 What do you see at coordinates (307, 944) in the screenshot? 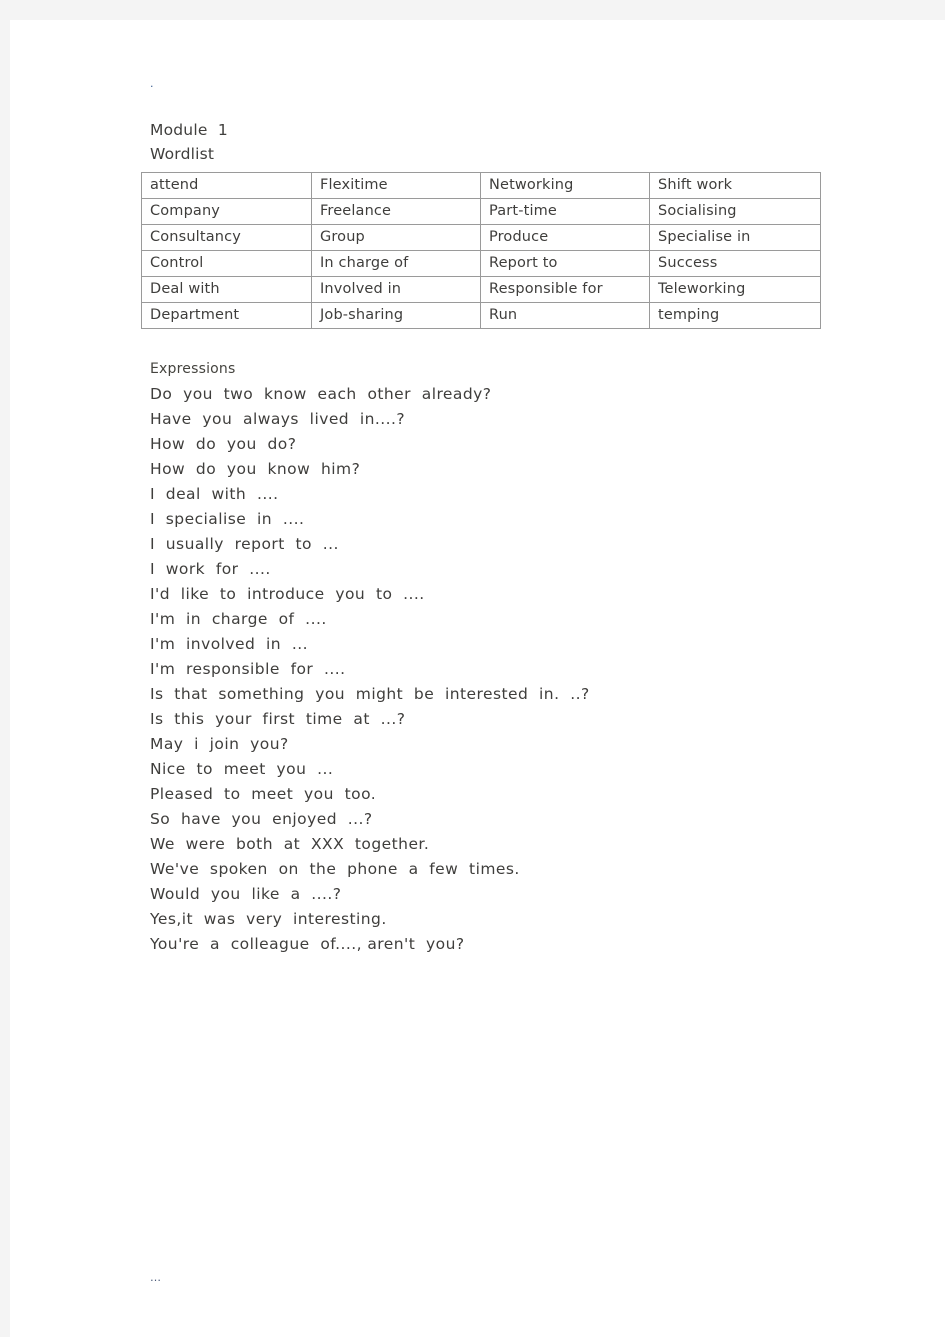
I see `expression-line: You're a colleague of...., aren't you?` at bounding box center [307, 944].